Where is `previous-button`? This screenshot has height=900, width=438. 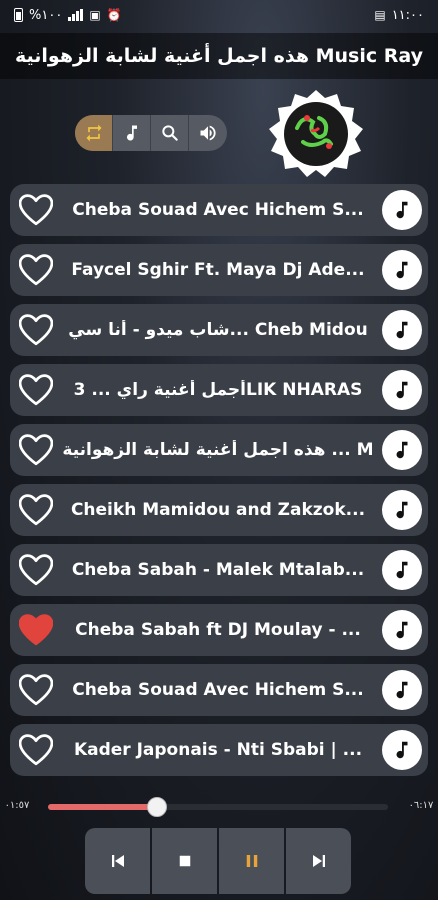
previous-button is located at coordinates (117, 861).